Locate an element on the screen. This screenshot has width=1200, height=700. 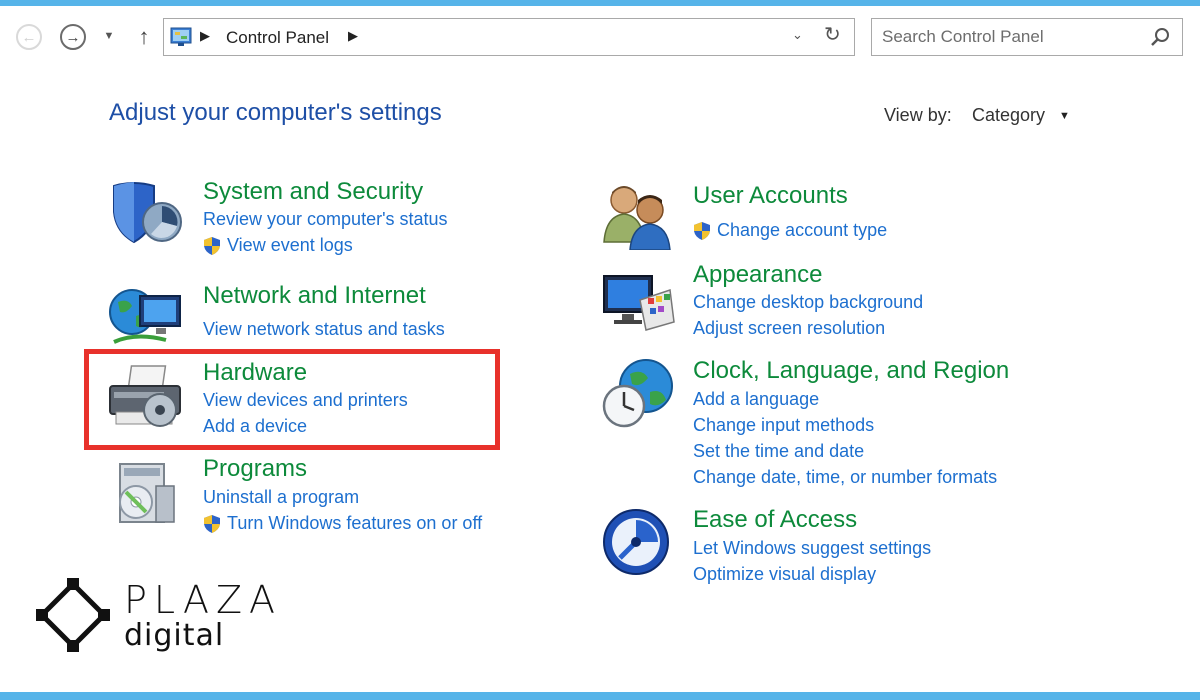
link-label: Change desktop background is located at coordinates (808, 302).